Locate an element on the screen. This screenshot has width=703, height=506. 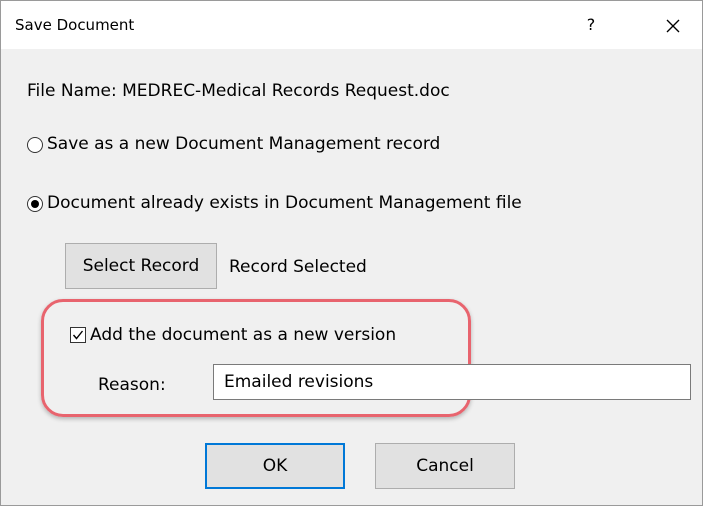
close-icon is located at coordinates (673, 25).